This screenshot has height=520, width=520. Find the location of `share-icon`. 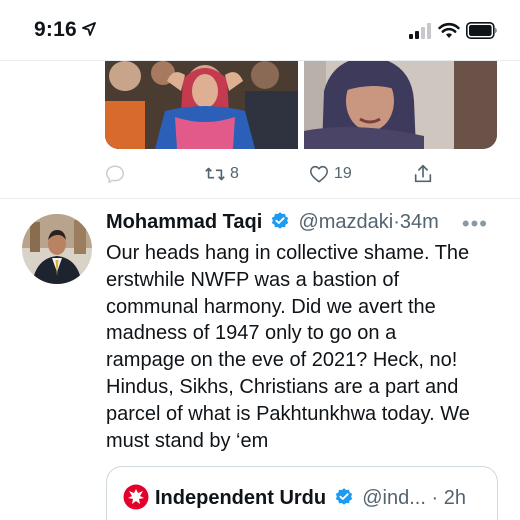

share-icon is located at coordinates (423, 173).